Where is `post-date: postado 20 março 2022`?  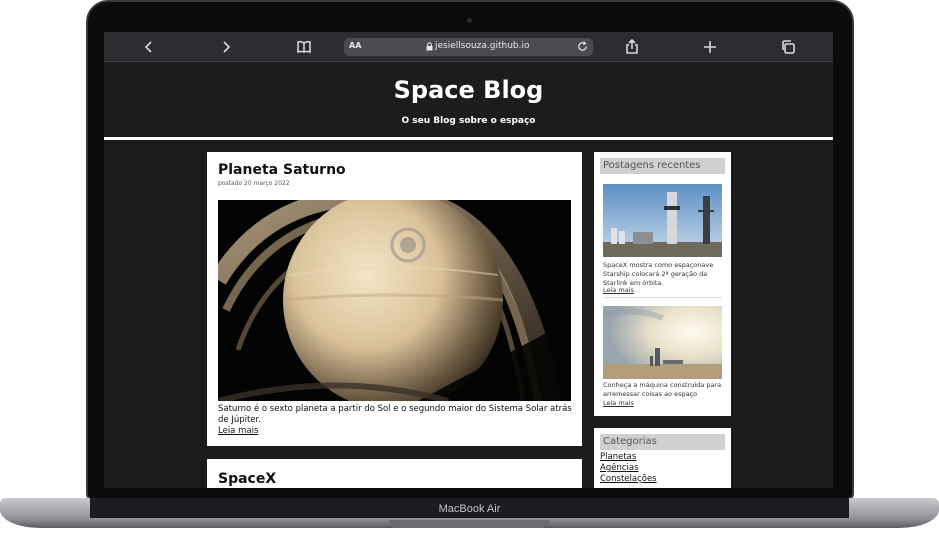
post-date: postado 20 março 2022 is located at coordinates (254, 183).